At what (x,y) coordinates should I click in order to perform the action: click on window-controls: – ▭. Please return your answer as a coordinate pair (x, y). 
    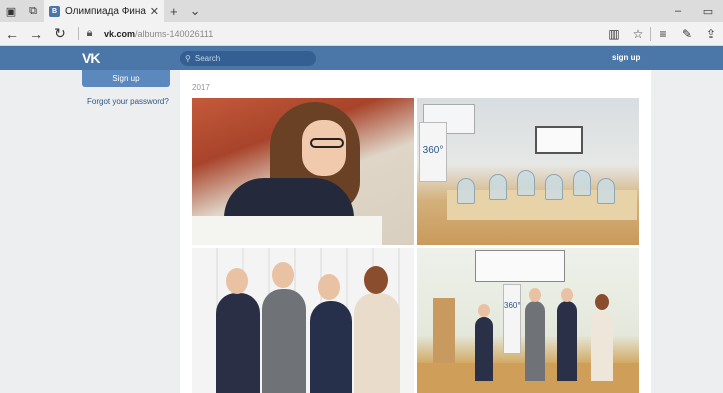
    Looking at the image, I should click on (693, 11).